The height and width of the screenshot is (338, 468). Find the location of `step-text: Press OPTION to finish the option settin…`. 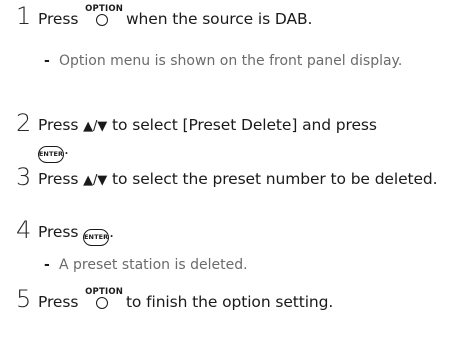

step-text: Press OPTION to finish the option settin… is located at coordinates (186, 299).